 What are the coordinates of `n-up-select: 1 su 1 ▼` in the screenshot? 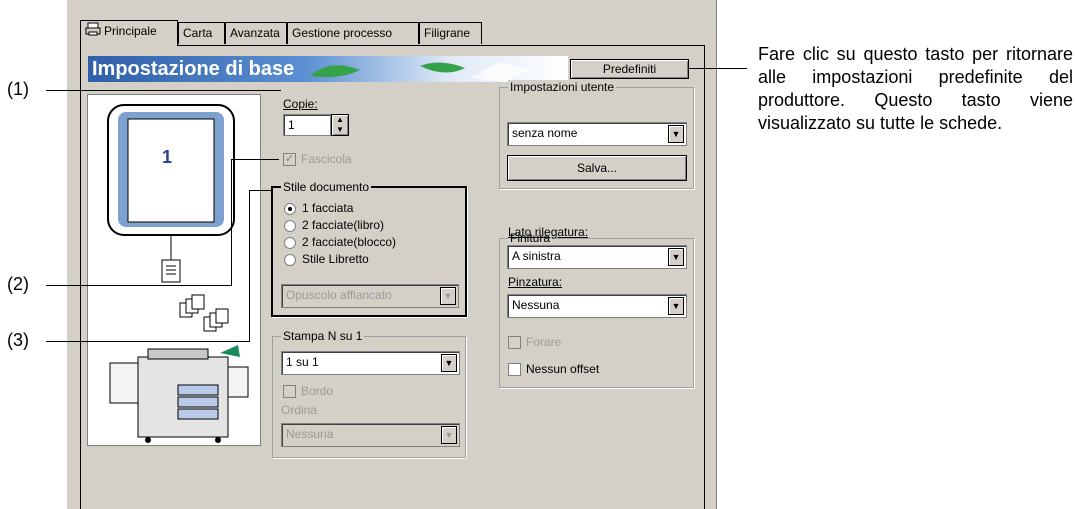 It's located at (370, 363).